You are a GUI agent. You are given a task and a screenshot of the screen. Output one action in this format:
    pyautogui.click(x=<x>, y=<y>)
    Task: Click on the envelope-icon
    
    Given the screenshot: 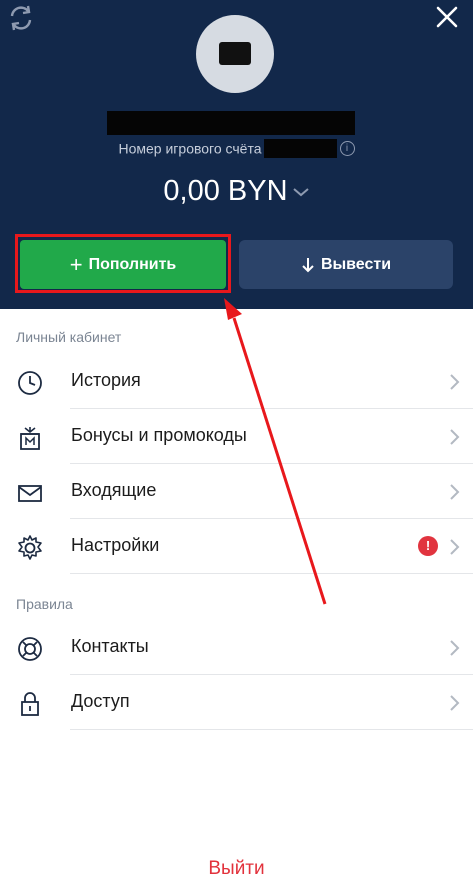 What is the action you would take?
    pyautogui.click(x=30, y=493)
    